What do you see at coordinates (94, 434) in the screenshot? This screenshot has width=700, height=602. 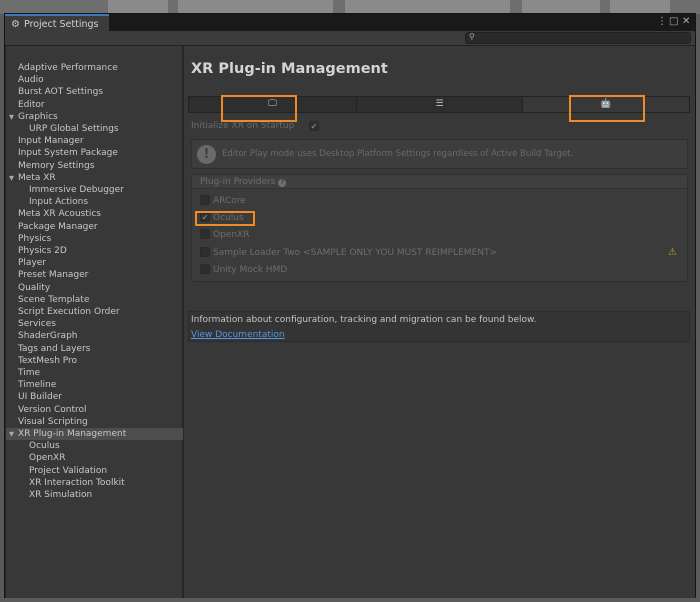 I see `sidebar-item-xr-plug-in-management: ▼ XR Plug-in Management` at bounding box center [94, 434].